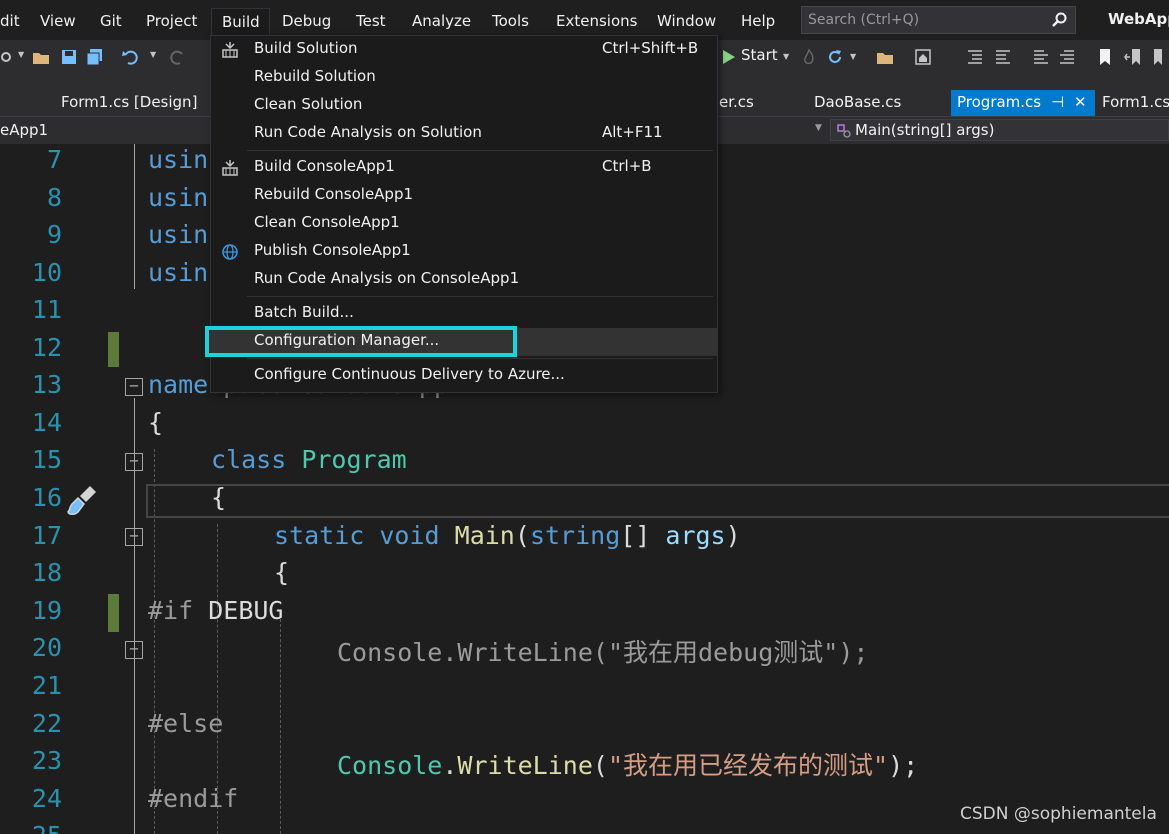  I want to click on menu-item-build-solution: Build Solution Ctrl+Shift+B, so click(464, 50).